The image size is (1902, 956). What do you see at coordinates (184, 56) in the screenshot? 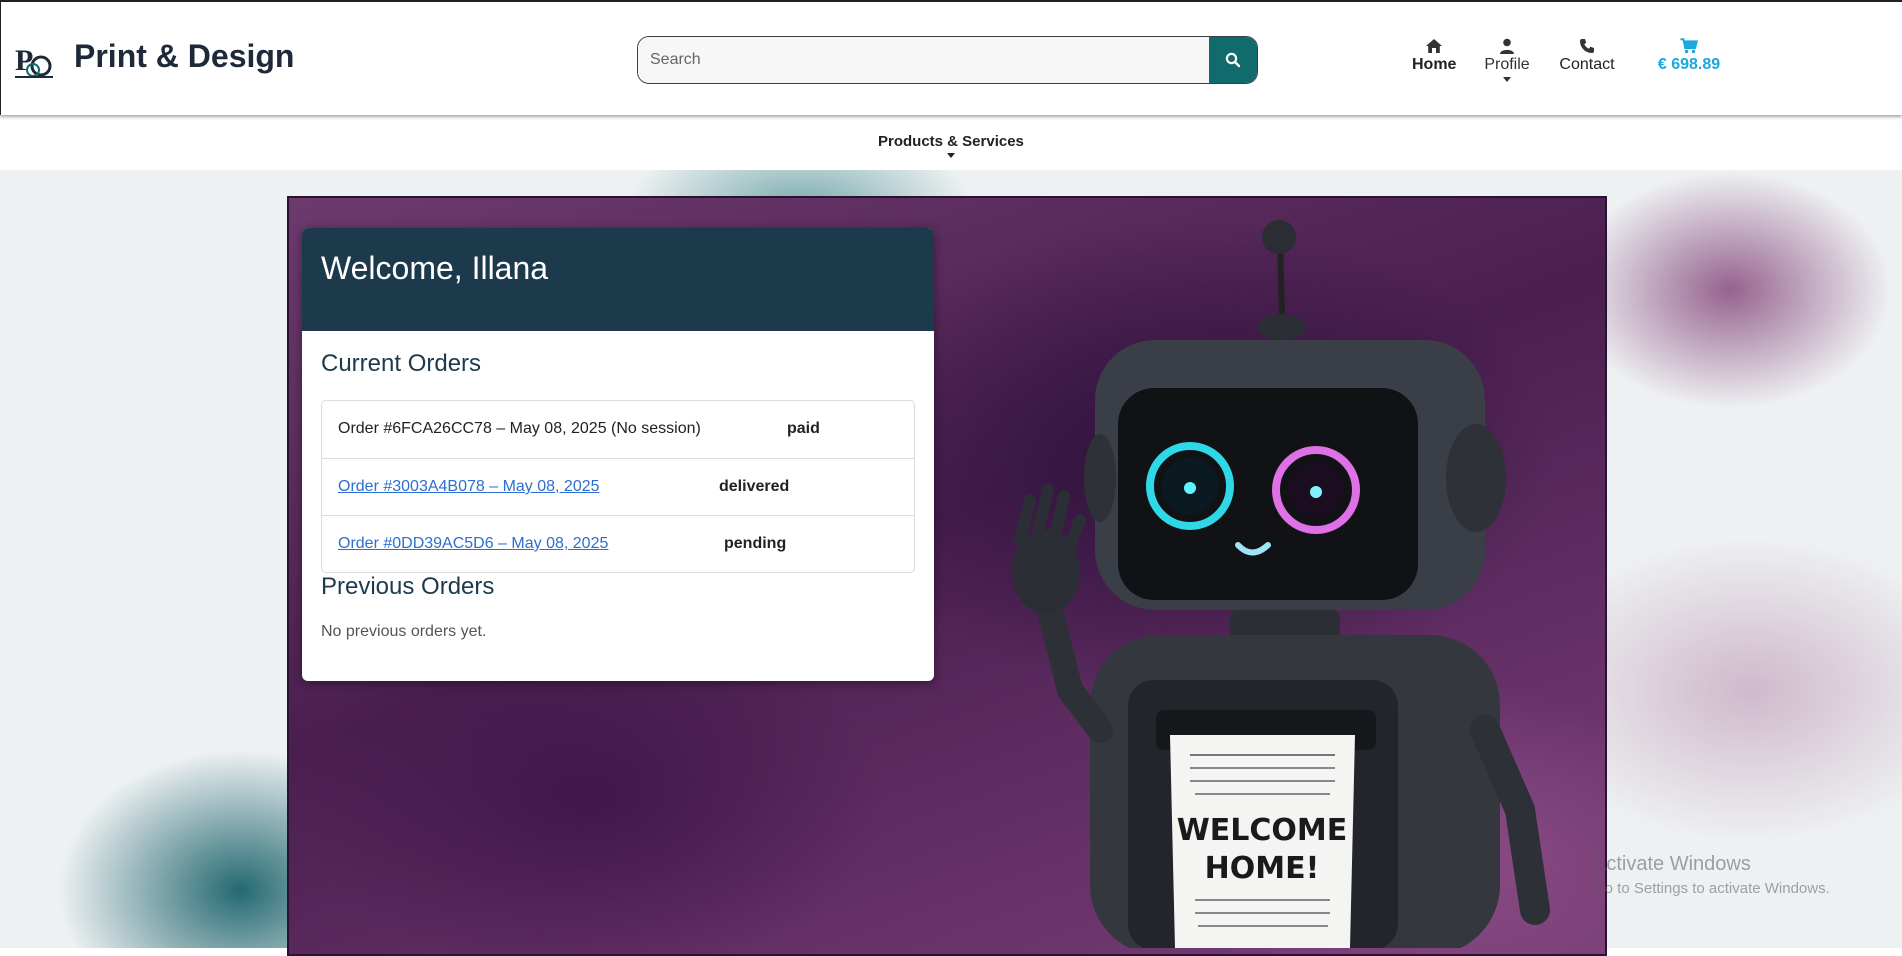
I see `brand-name: Print & Design` at bounding box center [184, 56].